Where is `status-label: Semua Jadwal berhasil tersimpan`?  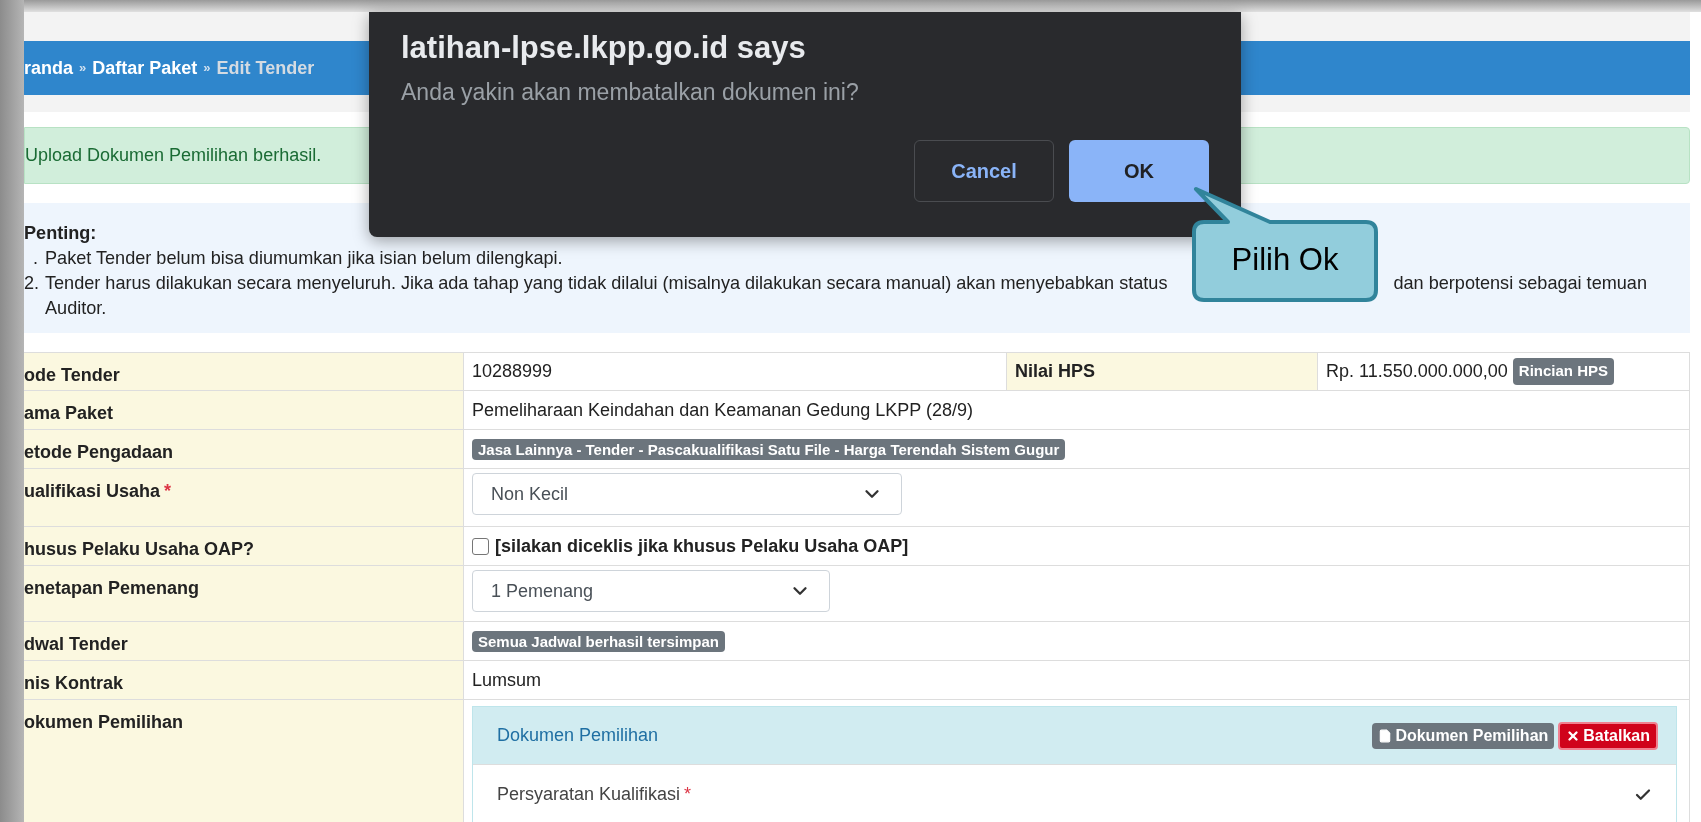 status-label: Semua Jadwal berhasil tersimpan is located at coordinates (598, 641).